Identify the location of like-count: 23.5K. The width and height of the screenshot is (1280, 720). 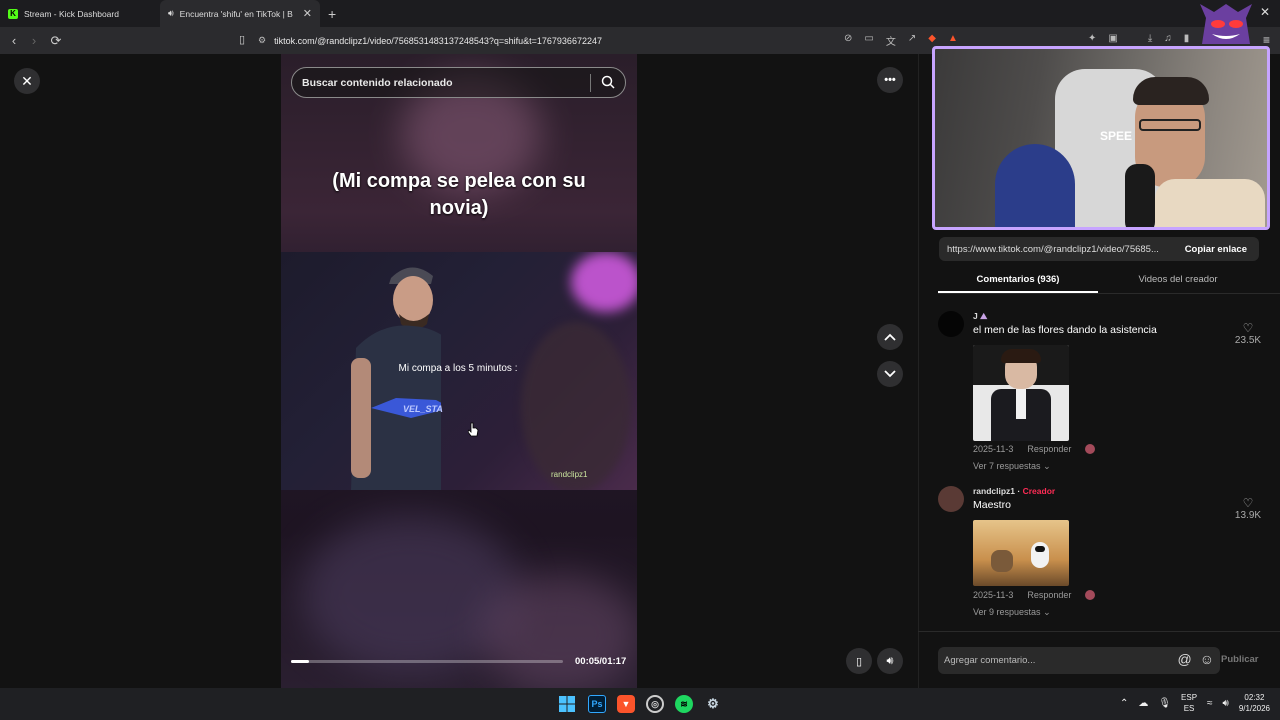
(1248, 340).